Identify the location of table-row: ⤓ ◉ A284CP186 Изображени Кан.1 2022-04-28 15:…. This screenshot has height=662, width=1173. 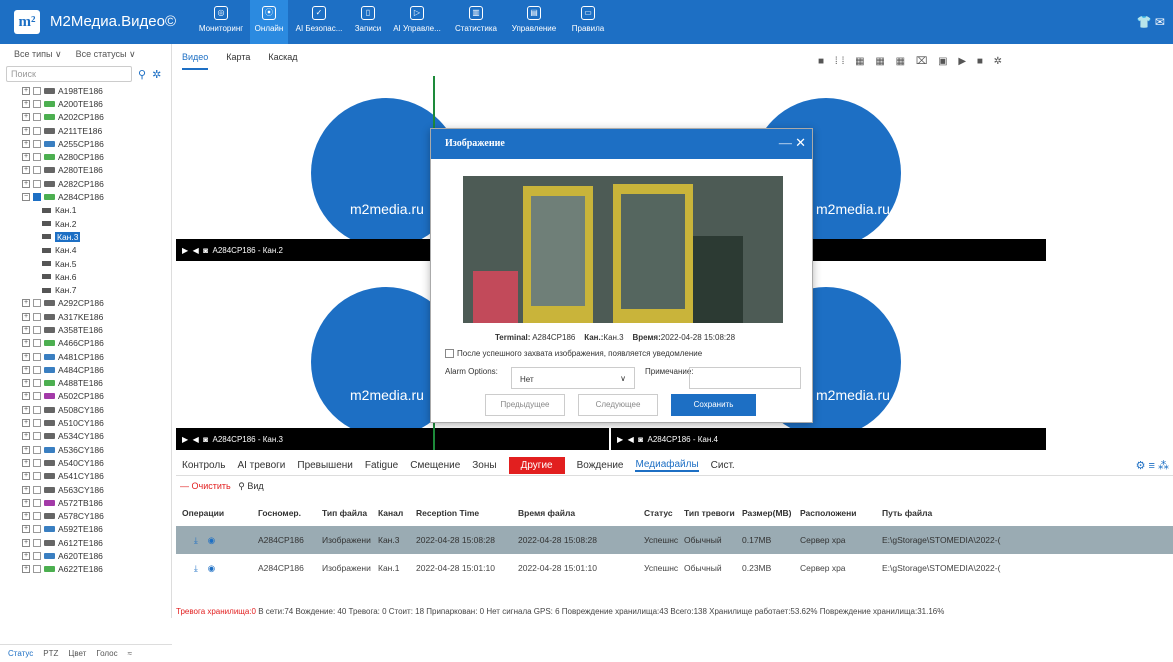
(674, 568).